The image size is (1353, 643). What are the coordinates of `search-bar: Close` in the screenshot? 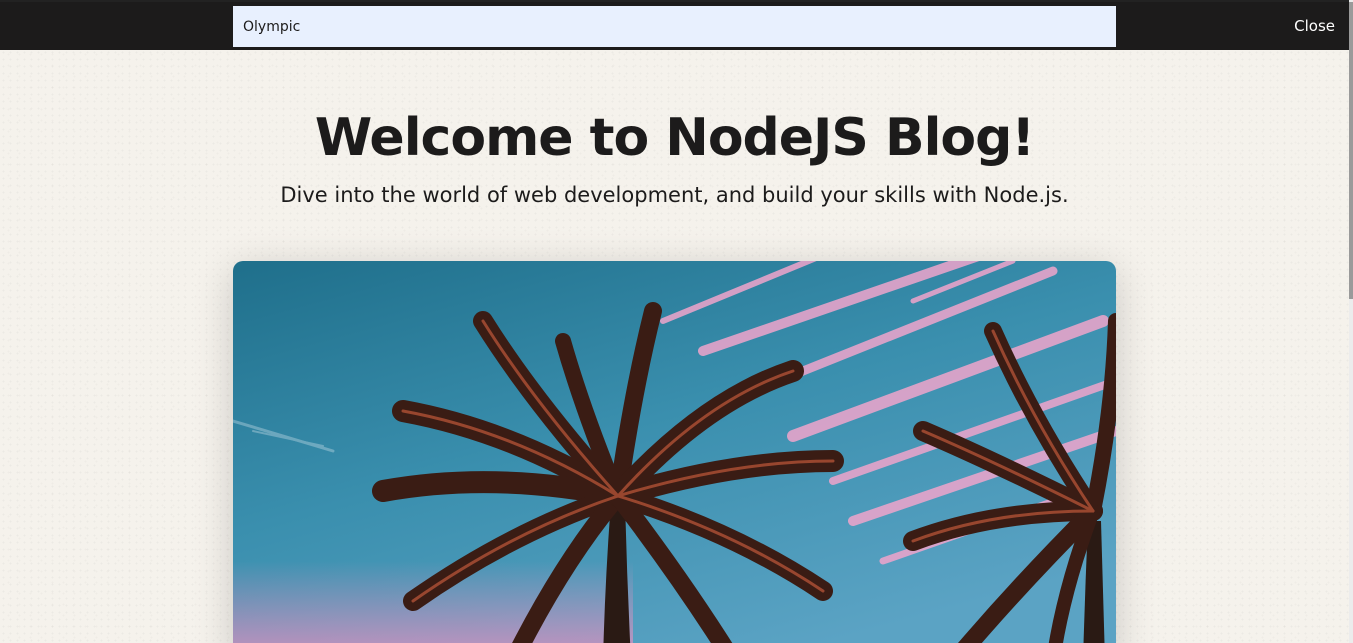 It's located at (674, 25).